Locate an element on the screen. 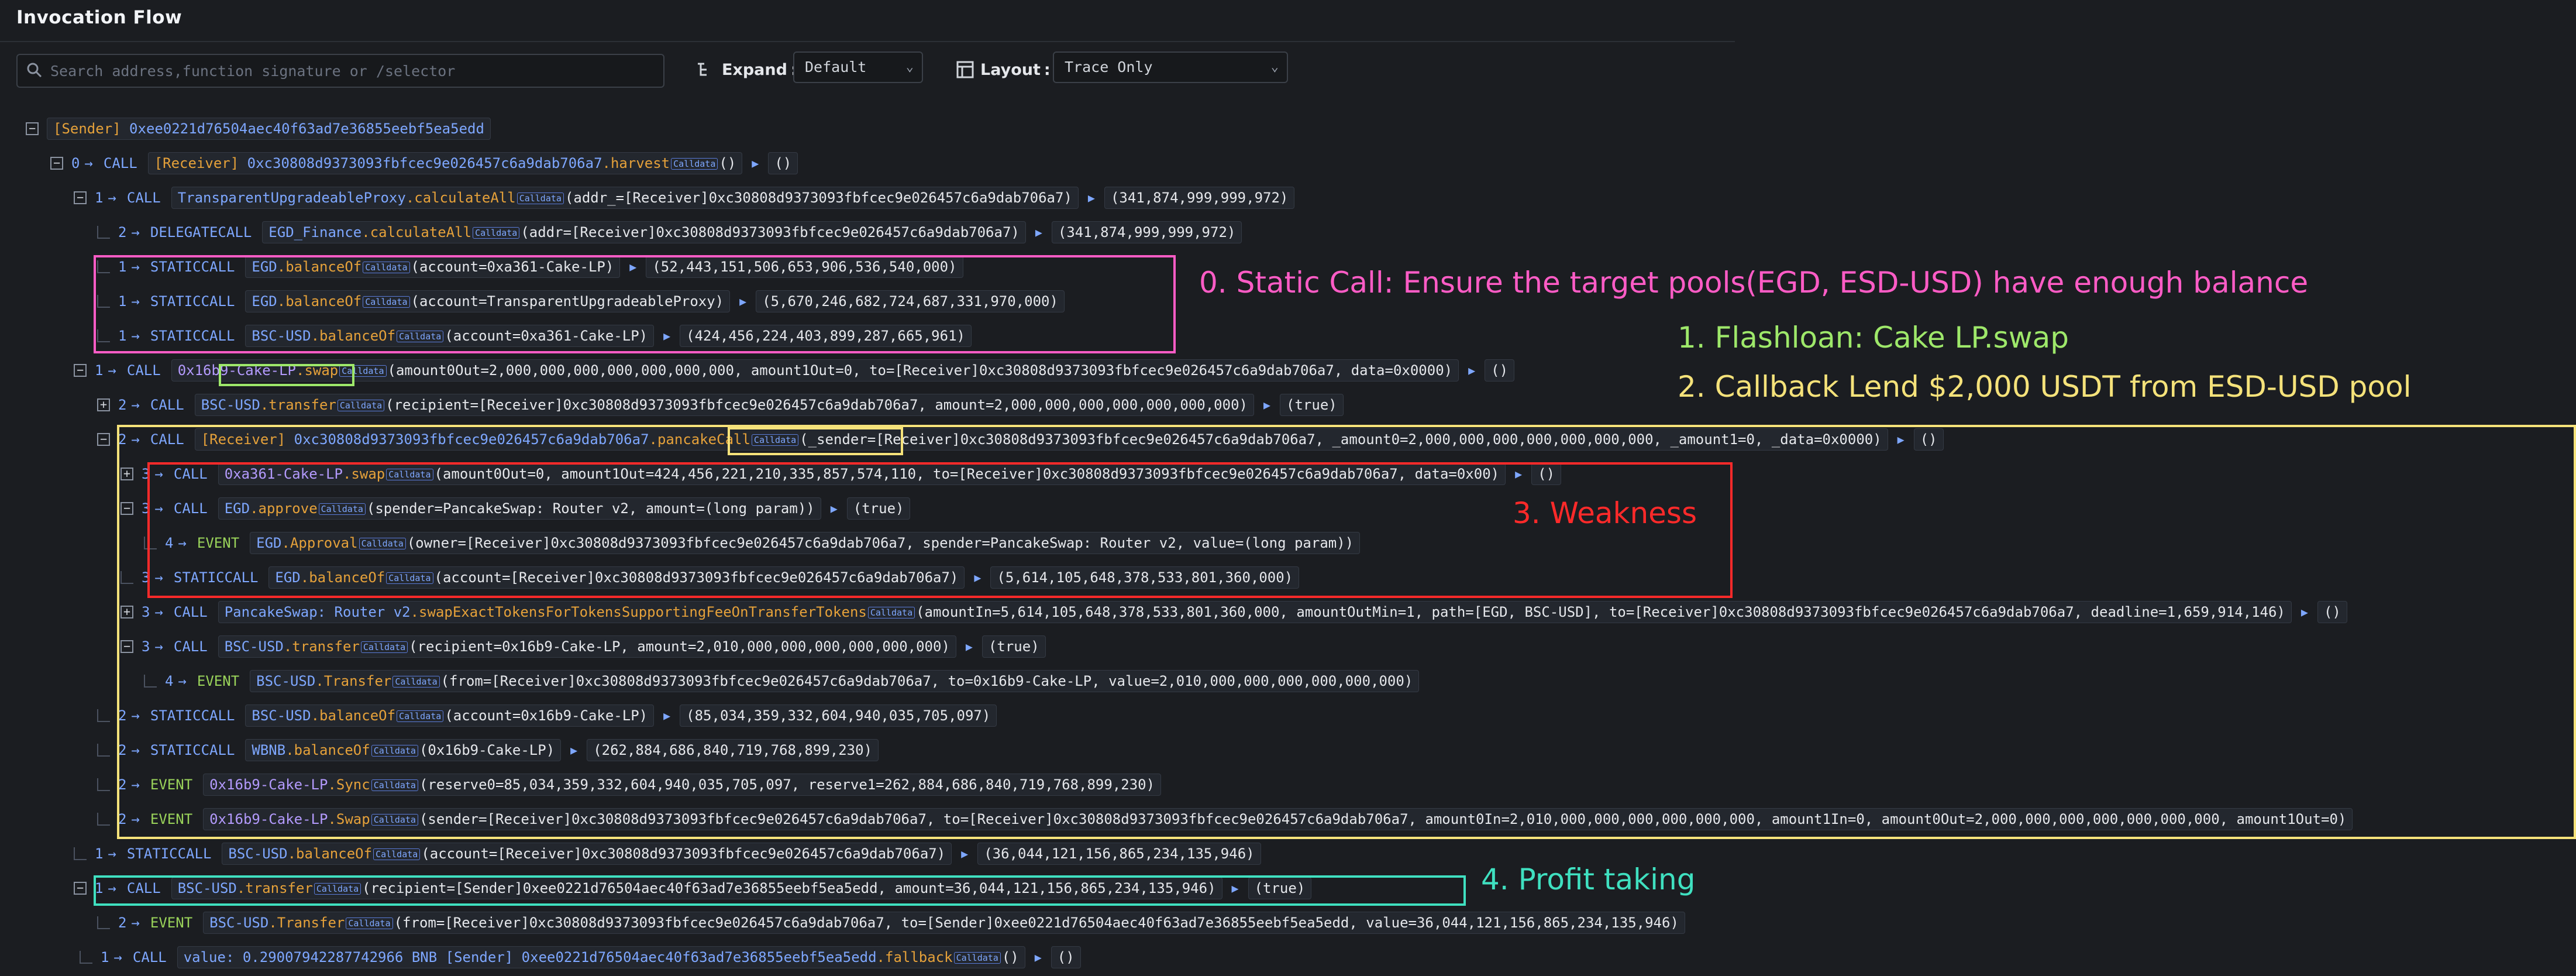 Image resolution: width=2576 pixels, height=976 pixels. search-input is located at coordinates (351, 71).